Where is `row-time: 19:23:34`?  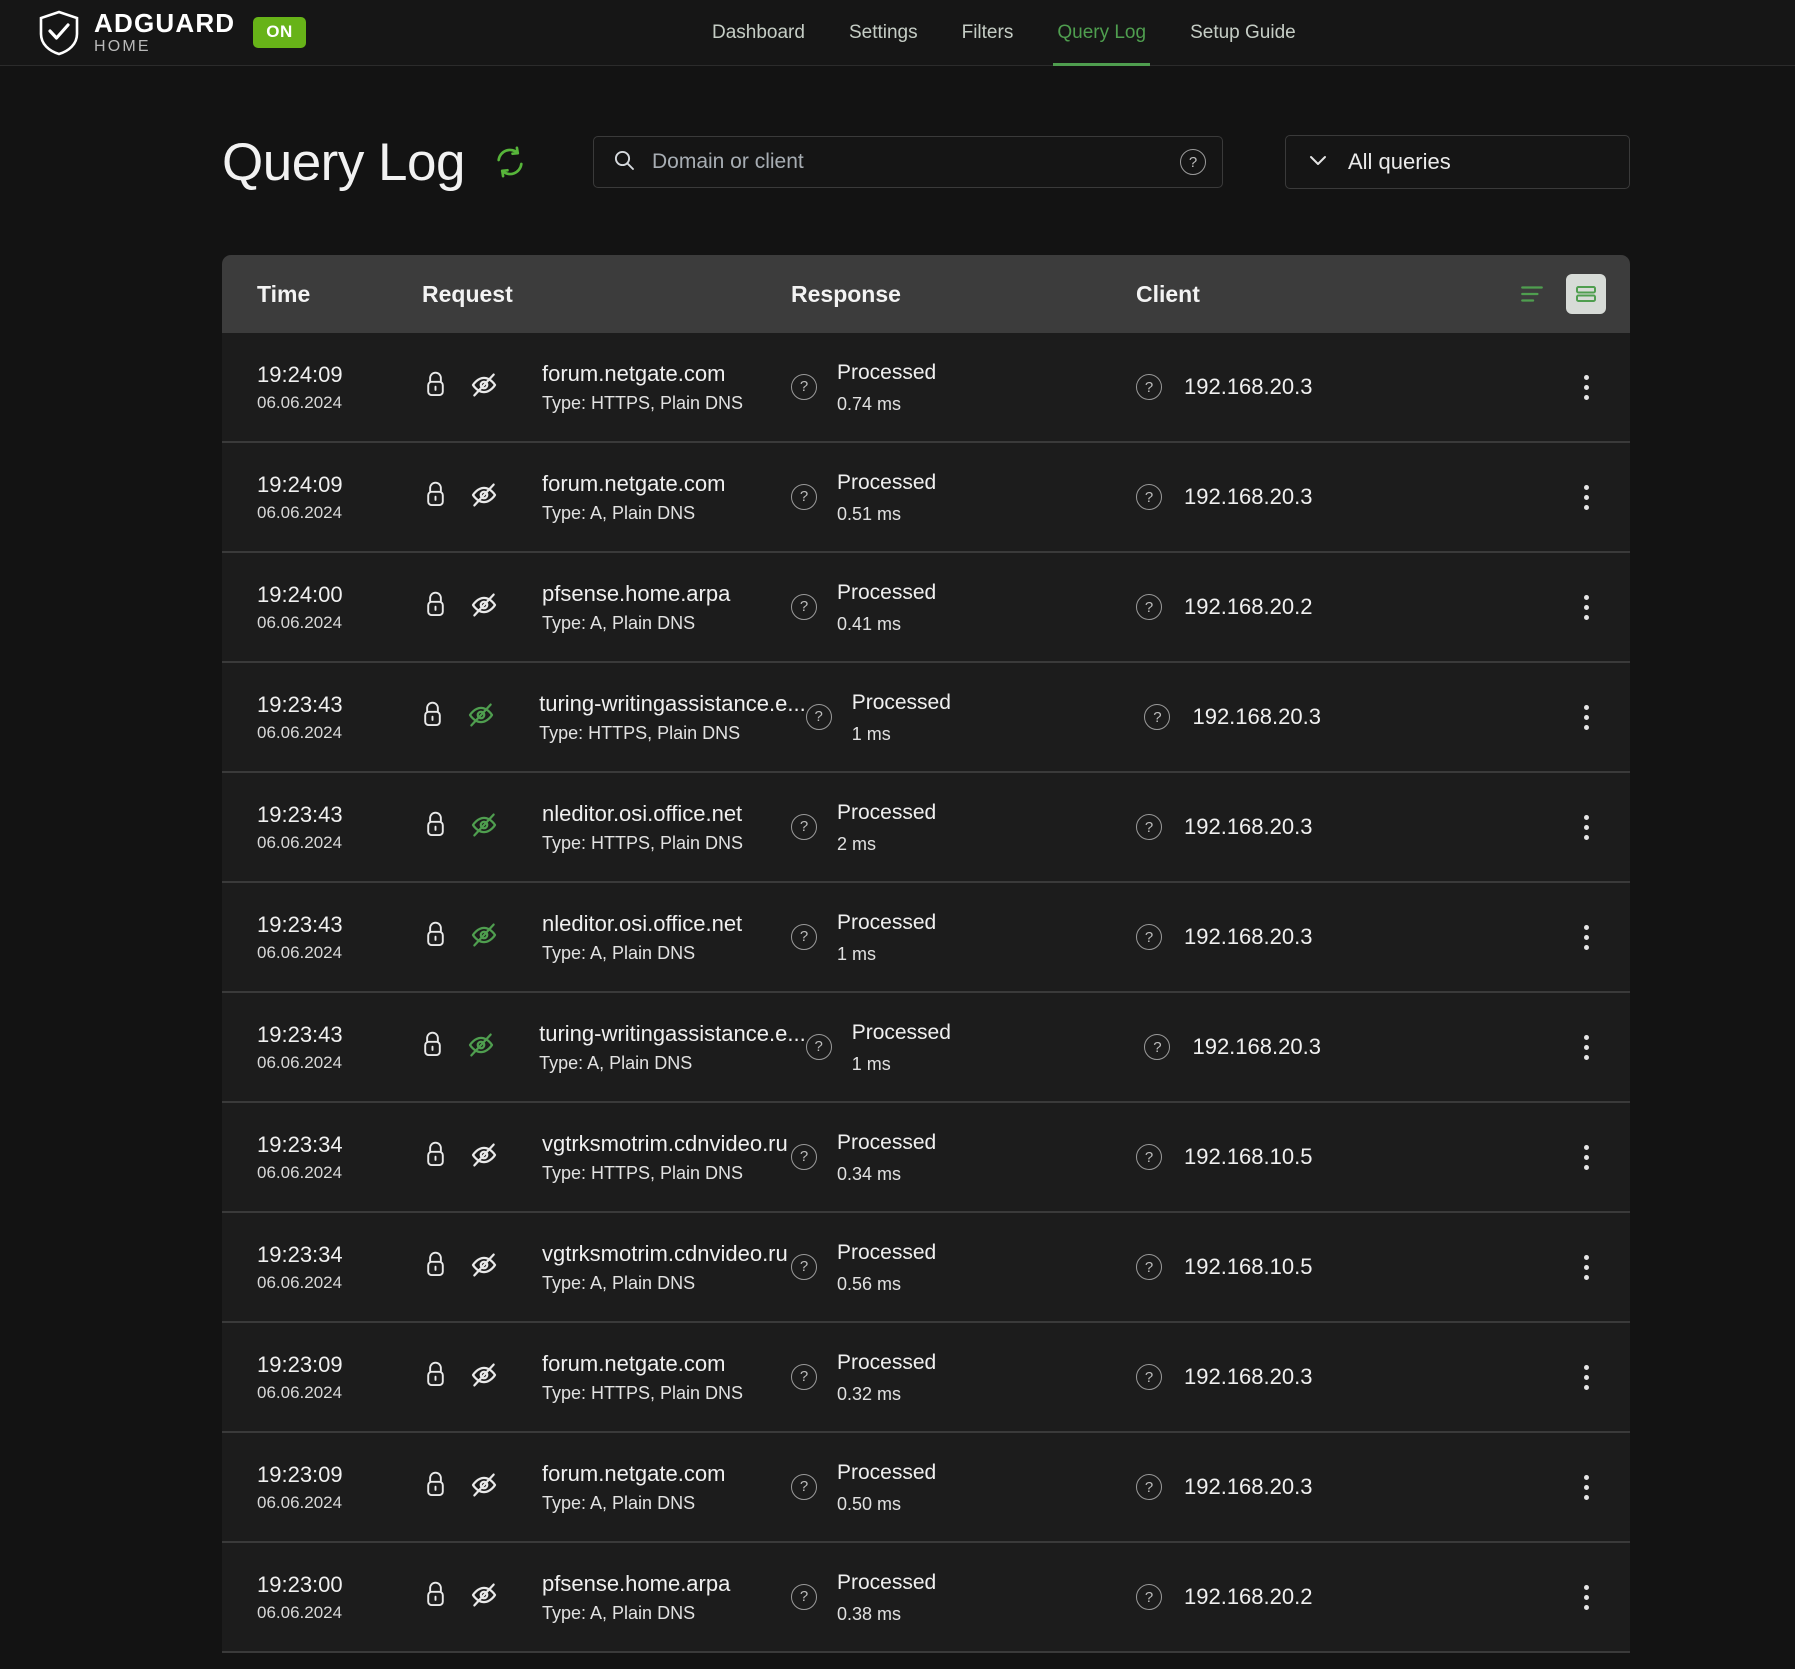 row-time: 19:23:34 is located at coordinates (300, 1255).